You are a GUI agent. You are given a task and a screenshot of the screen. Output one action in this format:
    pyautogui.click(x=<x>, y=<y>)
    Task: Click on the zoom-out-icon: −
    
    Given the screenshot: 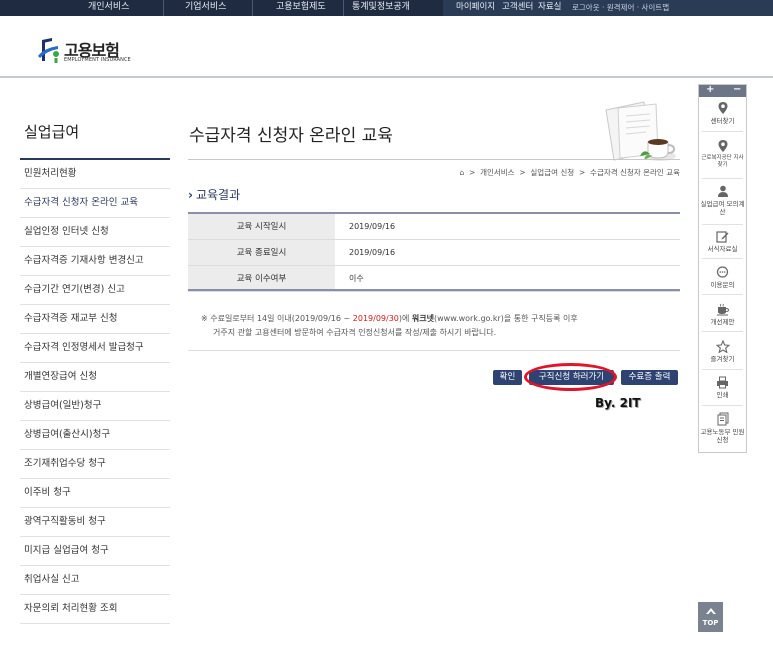 What is the action you would take?
    pyautogui.click(x=737, y=89)
    